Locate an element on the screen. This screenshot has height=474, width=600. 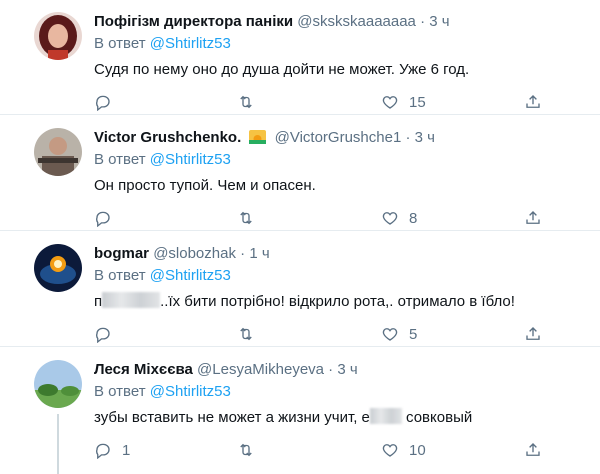
like-button: 15 is located at coordinates (403, 102).